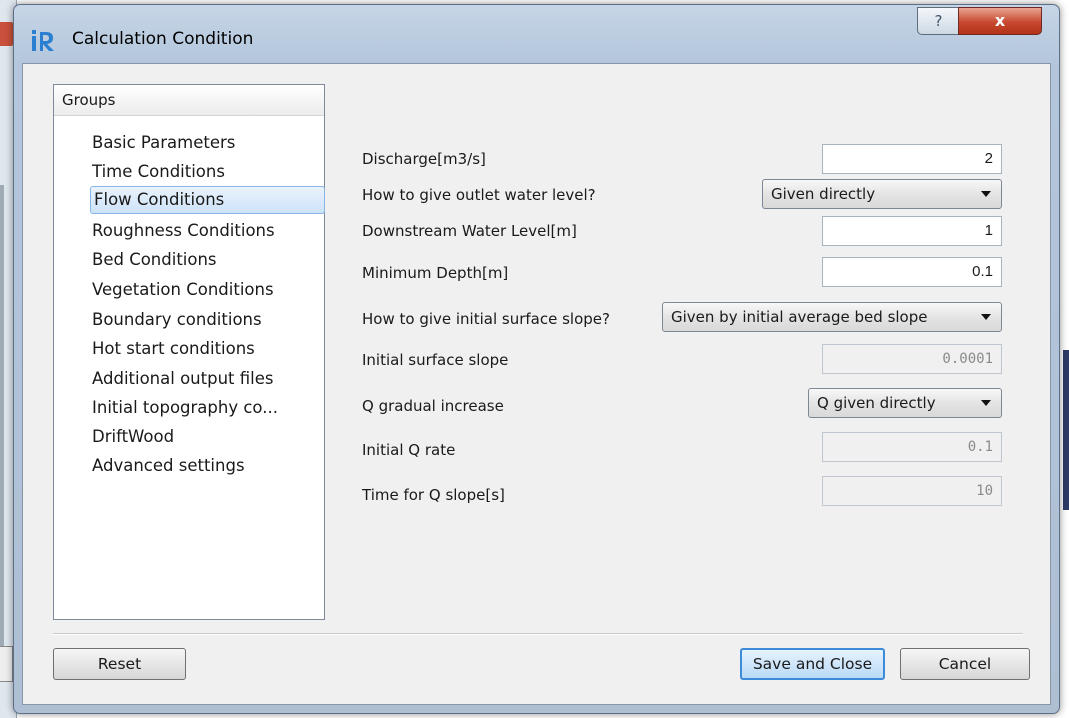 This screenshot has height=718, width=1069. I want to click on initial-surface-slope-label: Initial surface slope, so click(435, 360).